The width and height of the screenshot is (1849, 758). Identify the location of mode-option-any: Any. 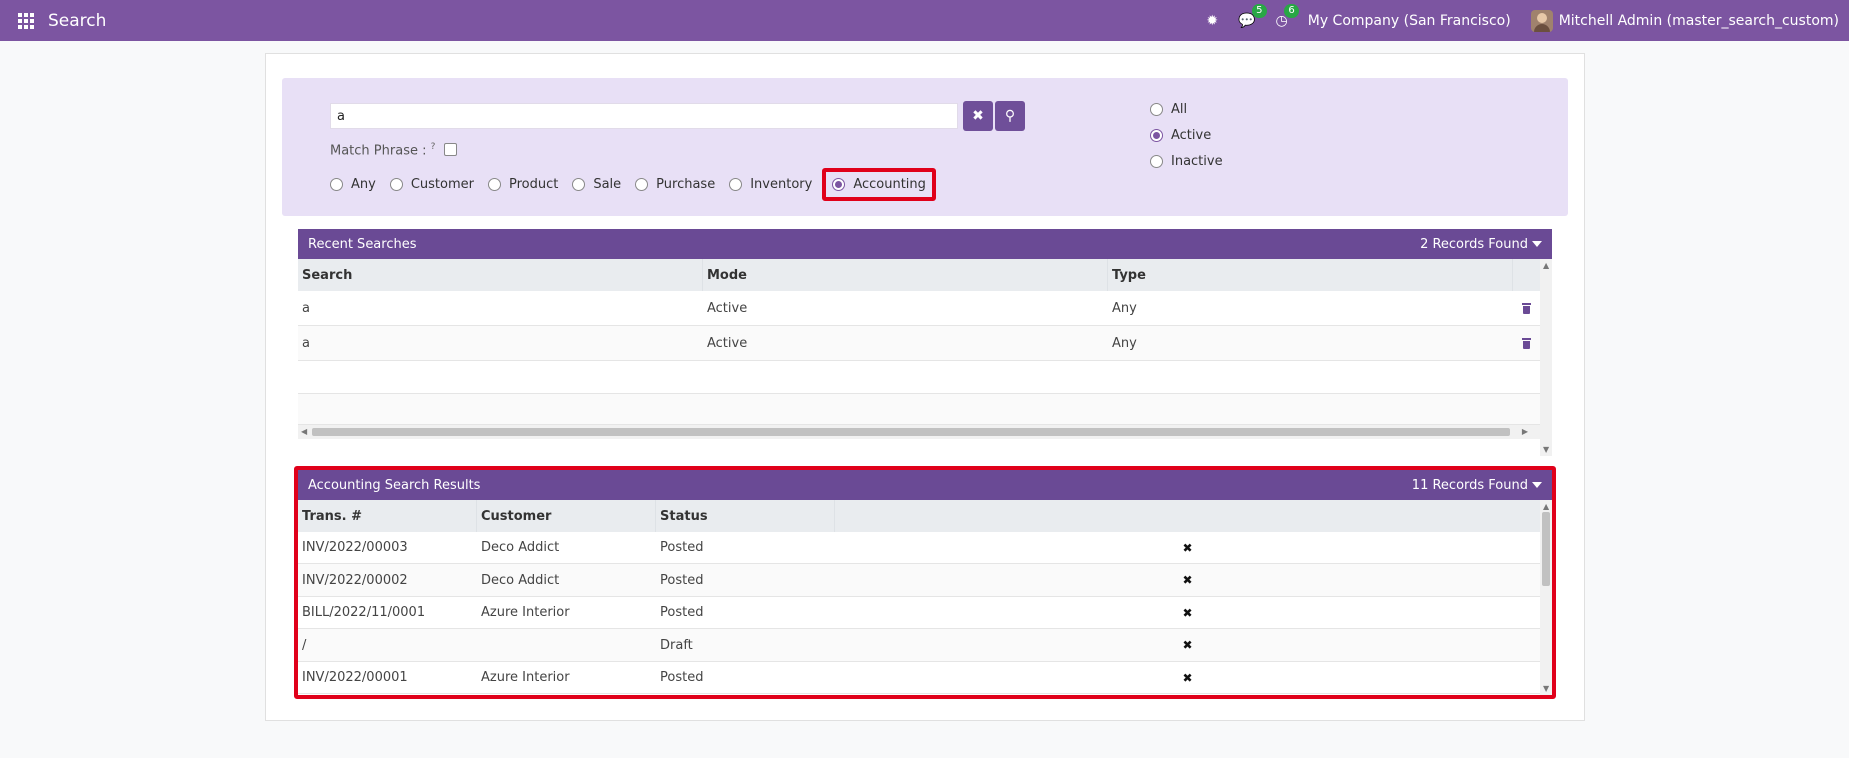
(353, 184).